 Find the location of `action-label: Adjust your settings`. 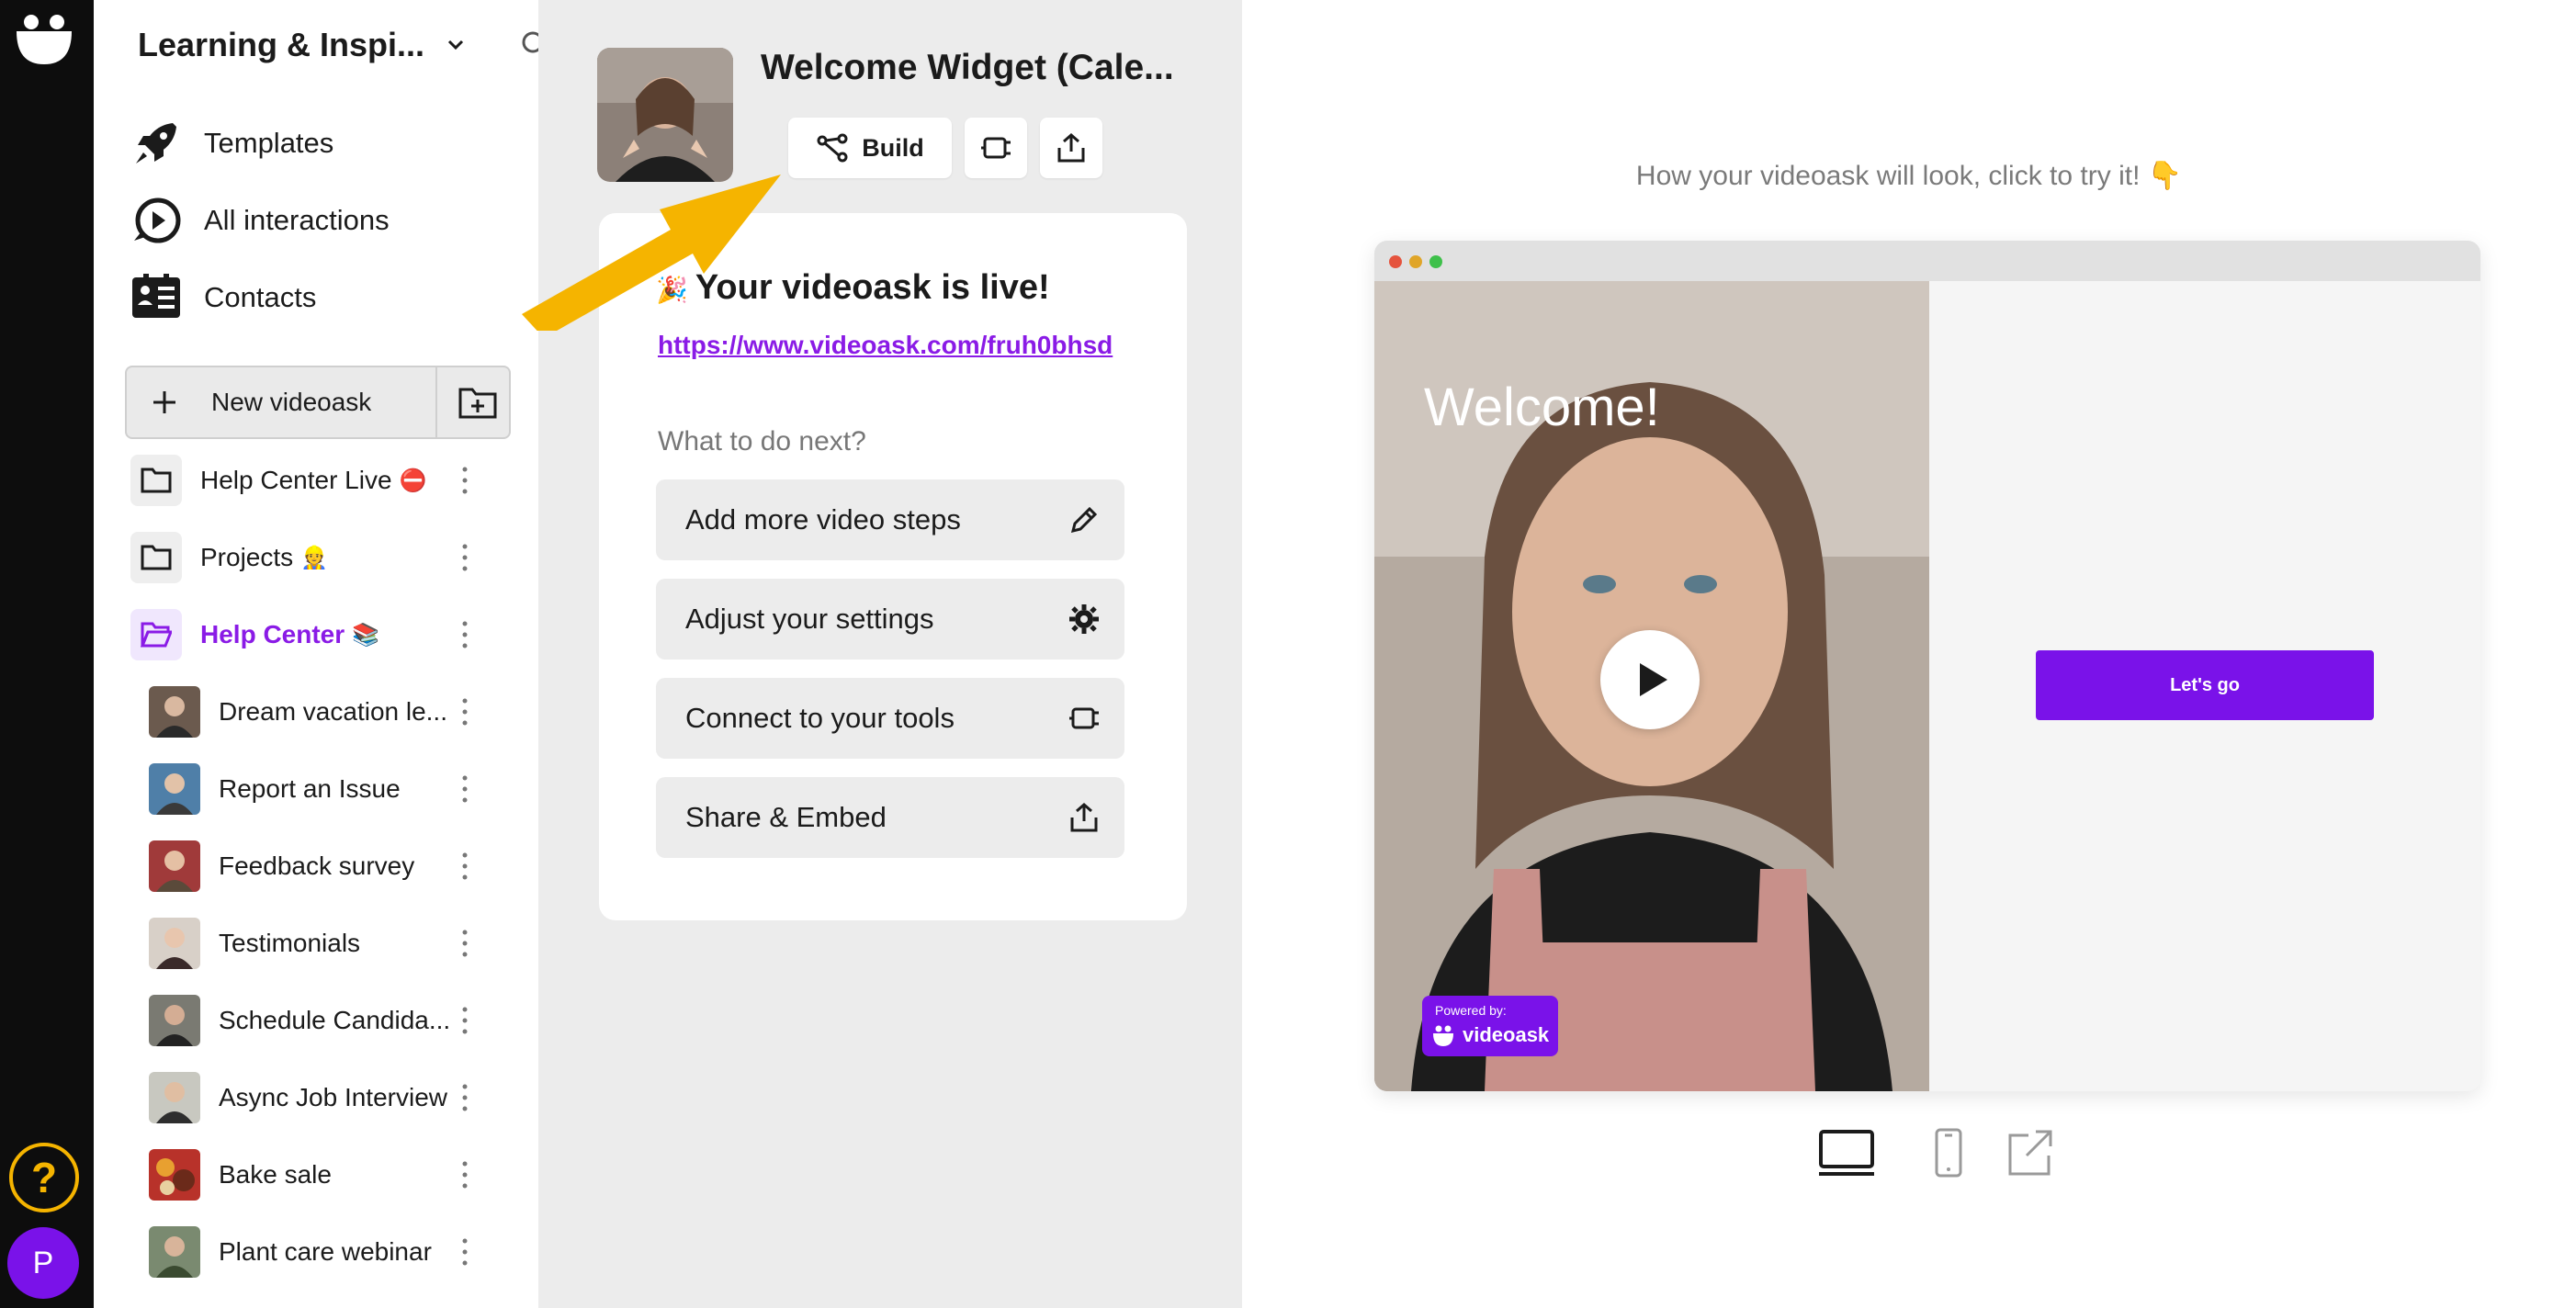

action-label: Adjust your settings is located at coordinates (809, 619).